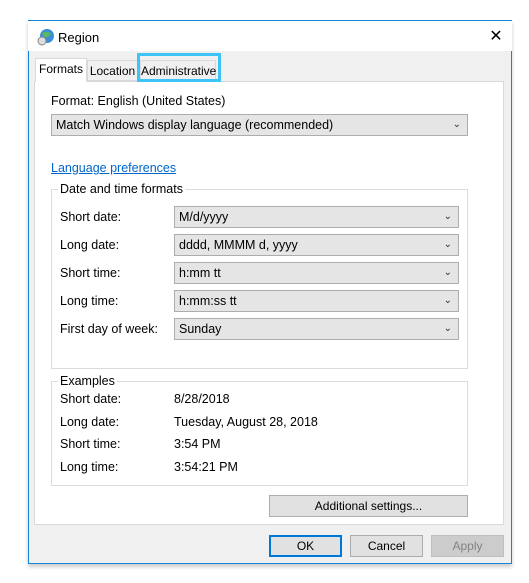  Describe the element at coordinates (200, 273) in the screenshot. I see `date-format-value: h:mm tt` at that location.